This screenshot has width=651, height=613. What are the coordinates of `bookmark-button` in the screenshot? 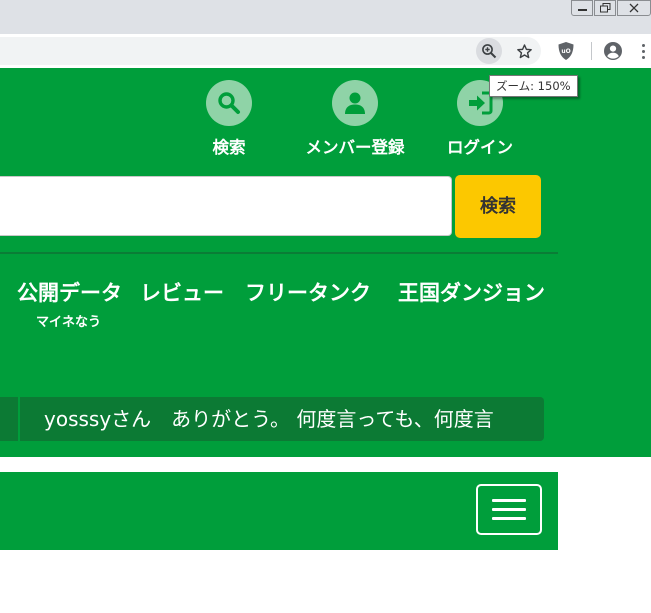 It's located at (524, 51).